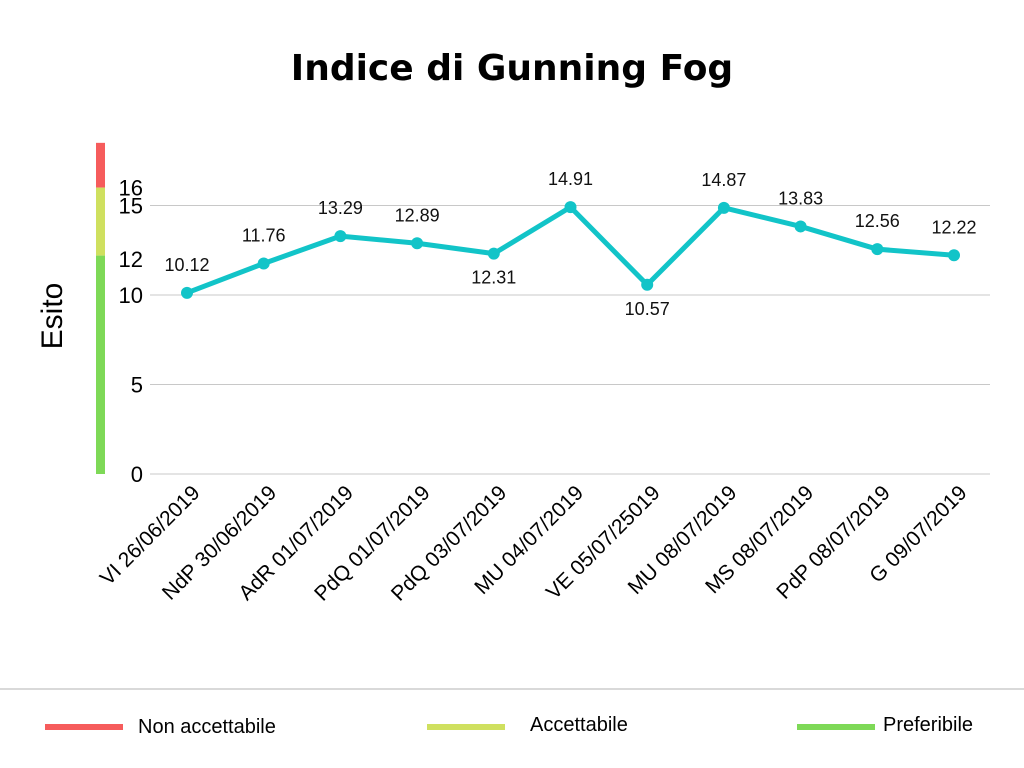 The width and height of the screenshot is (1024, 768). I want to click on data-label: 12.89, so click(417, 215).